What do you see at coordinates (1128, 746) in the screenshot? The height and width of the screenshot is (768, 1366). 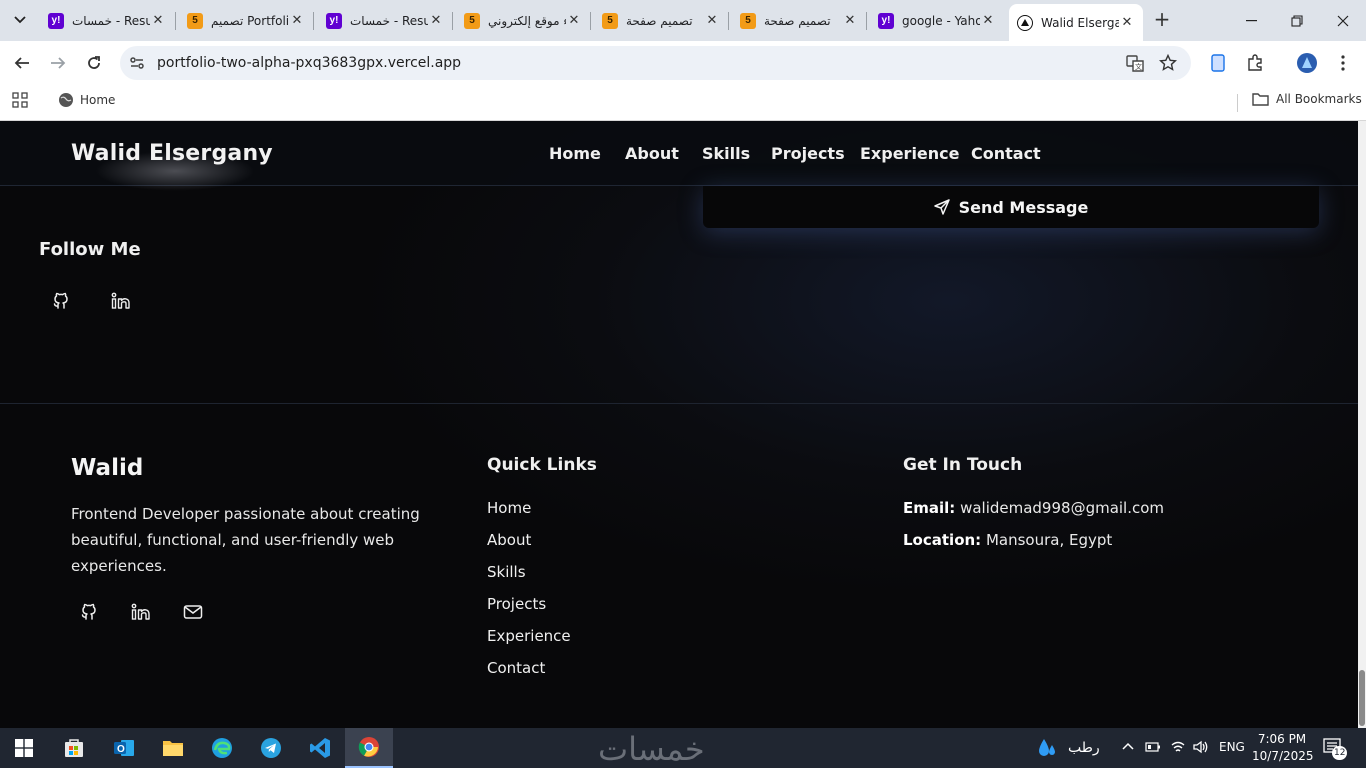 I see `chevron-up-icon` at bounding box center [1128, 746].